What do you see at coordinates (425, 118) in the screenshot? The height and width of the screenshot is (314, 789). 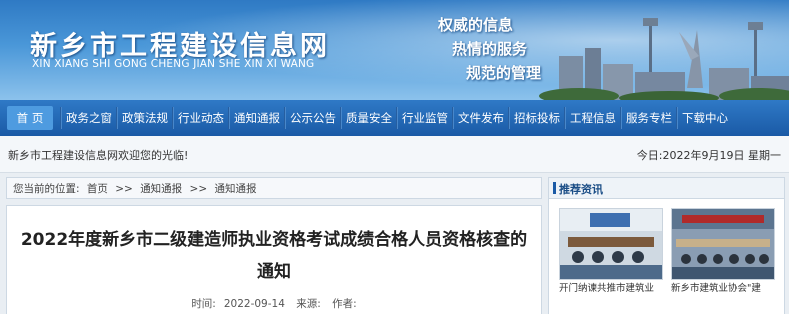 I see `nav-supervision: 行业监管` at bounding box center [425, 118].